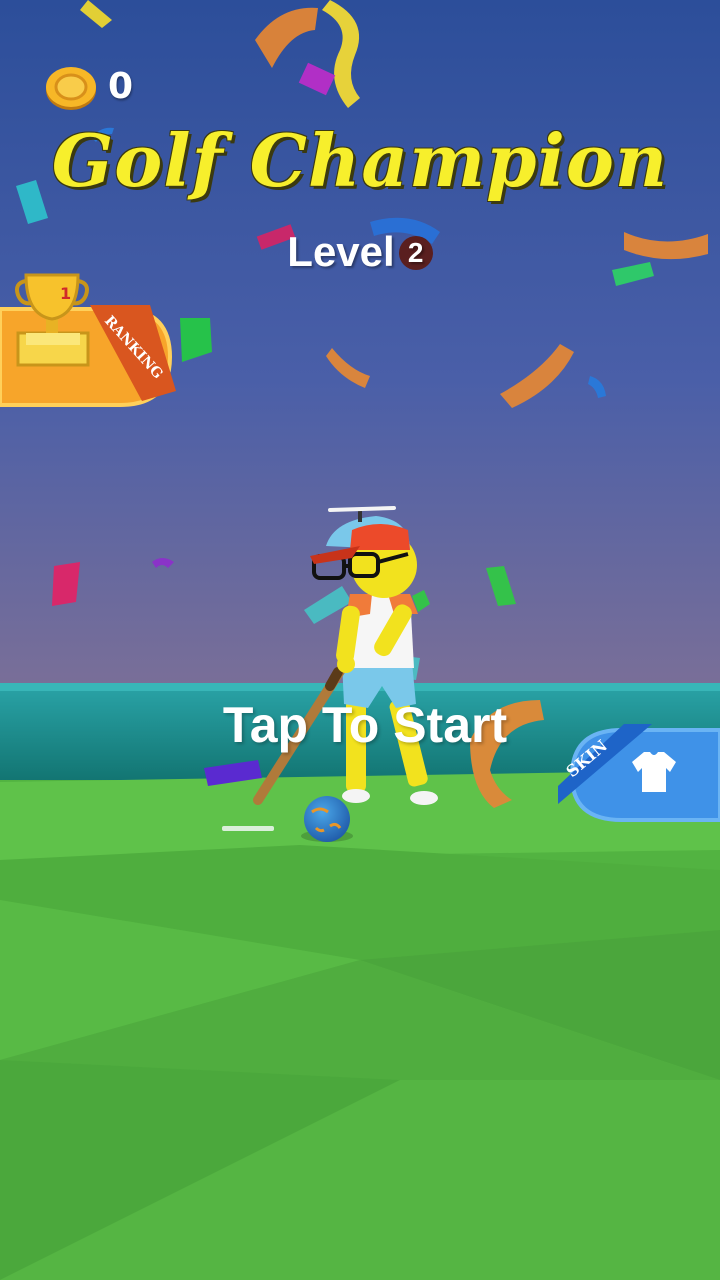 The width and height of the screenshot is (720, 1280). I want to click on level-number: 2, so click(415, 253).